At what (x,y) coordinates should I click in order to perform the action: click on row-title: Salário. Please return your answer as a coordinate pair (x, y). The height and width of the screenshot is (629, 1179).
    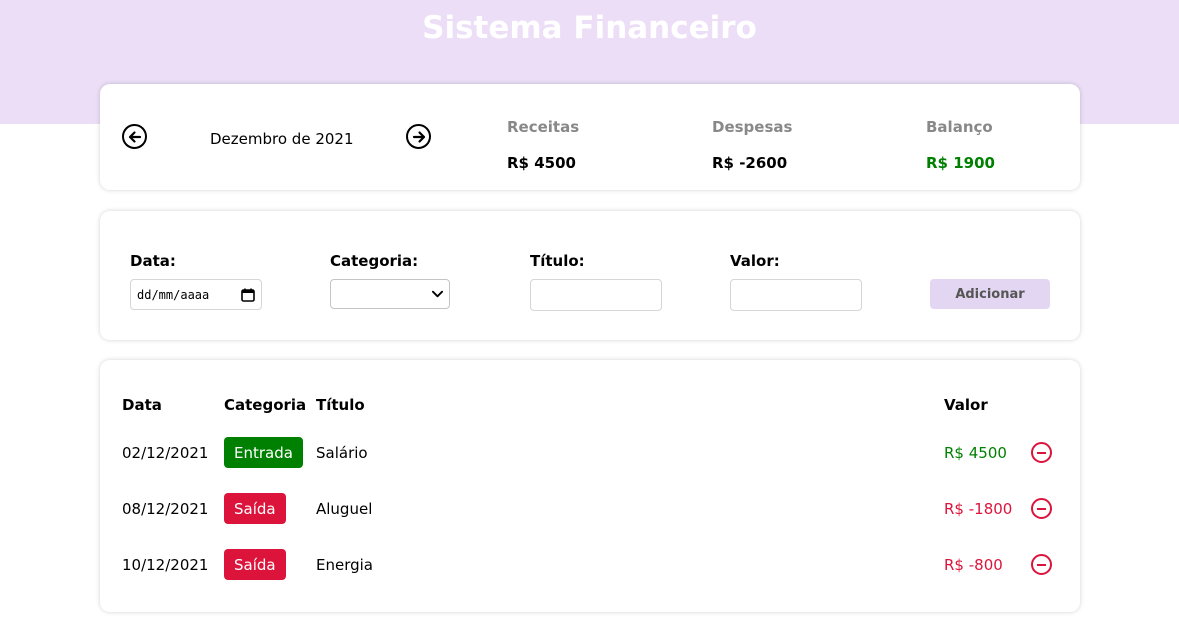
    Looking at the image, I should click on (342, 453).